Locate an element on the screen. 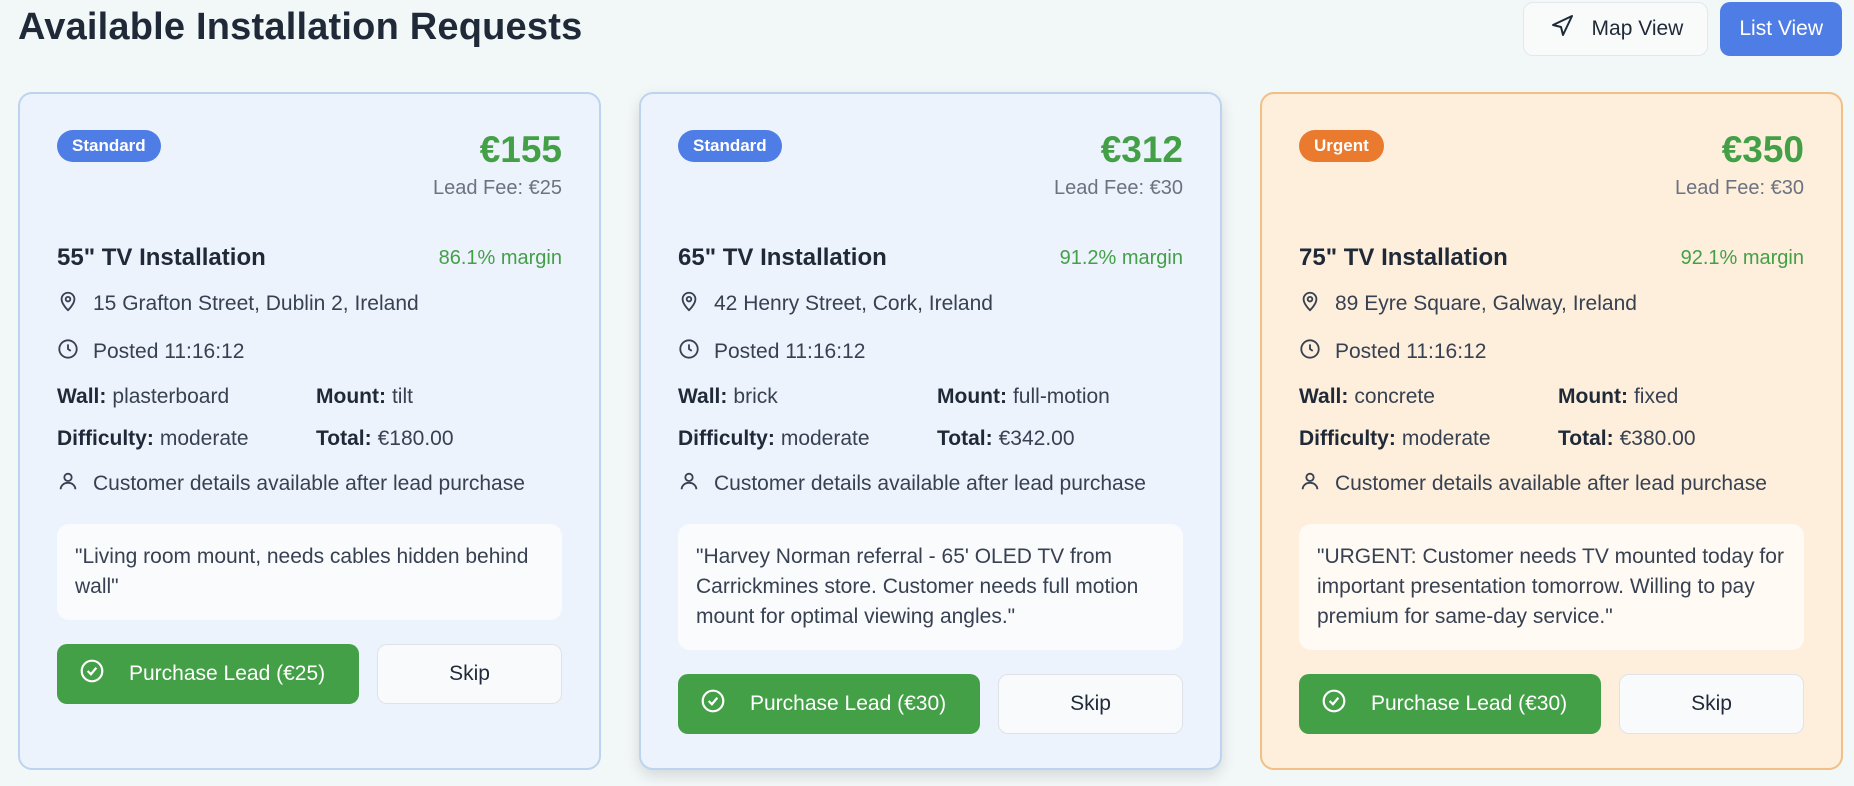  address: 89 Eyre Square, Galway, Ireland is located at coordinates (1486, 303).